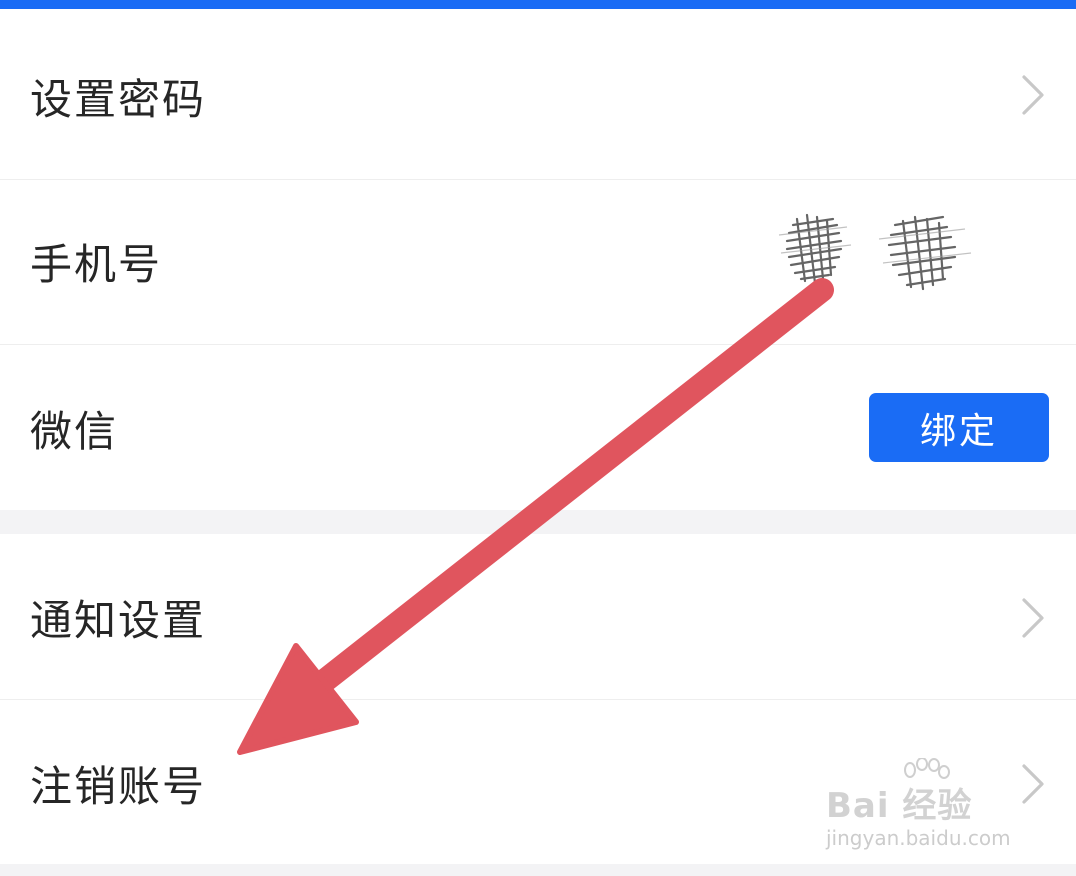 This screenshot has height=876, width=1076. Describe the element at coordinates (538, 4) in the screenshot. I see `top-accent-bar` at that location.